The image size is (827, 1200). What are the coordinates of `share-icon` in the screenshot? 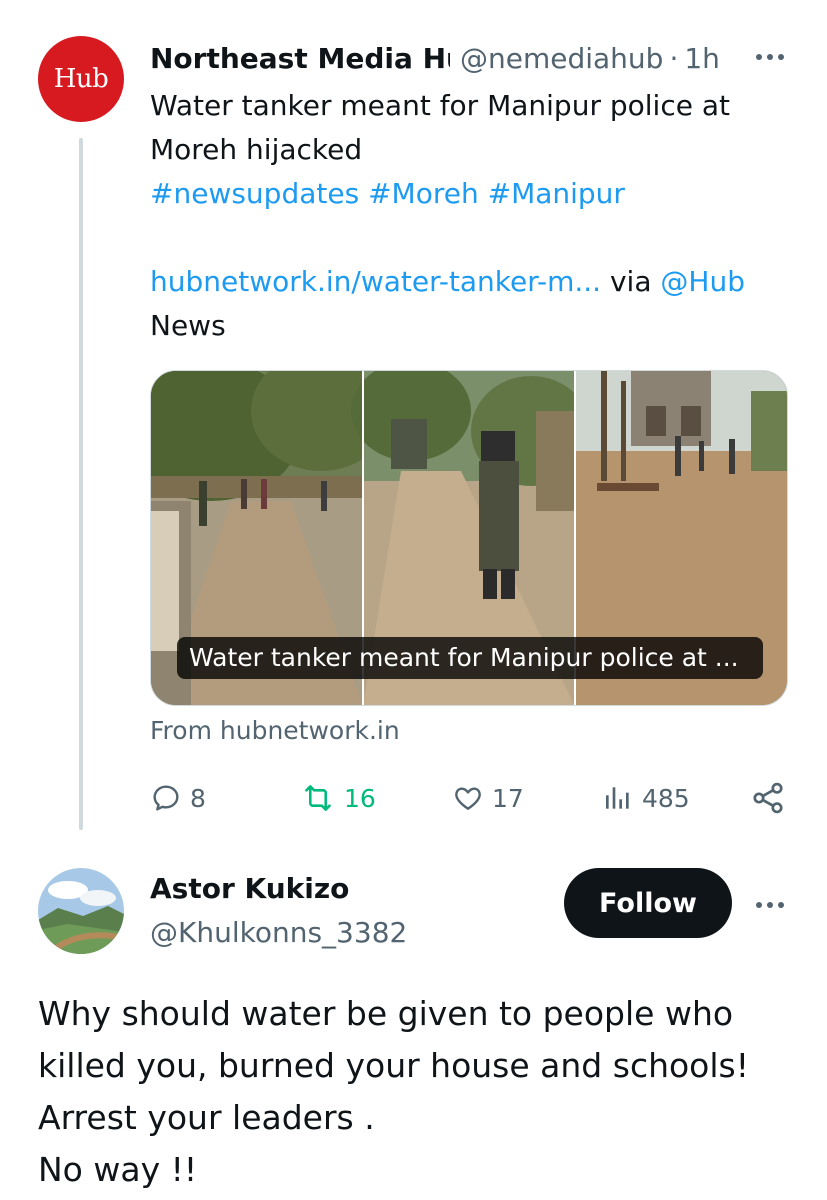 It's located at (768, 798).